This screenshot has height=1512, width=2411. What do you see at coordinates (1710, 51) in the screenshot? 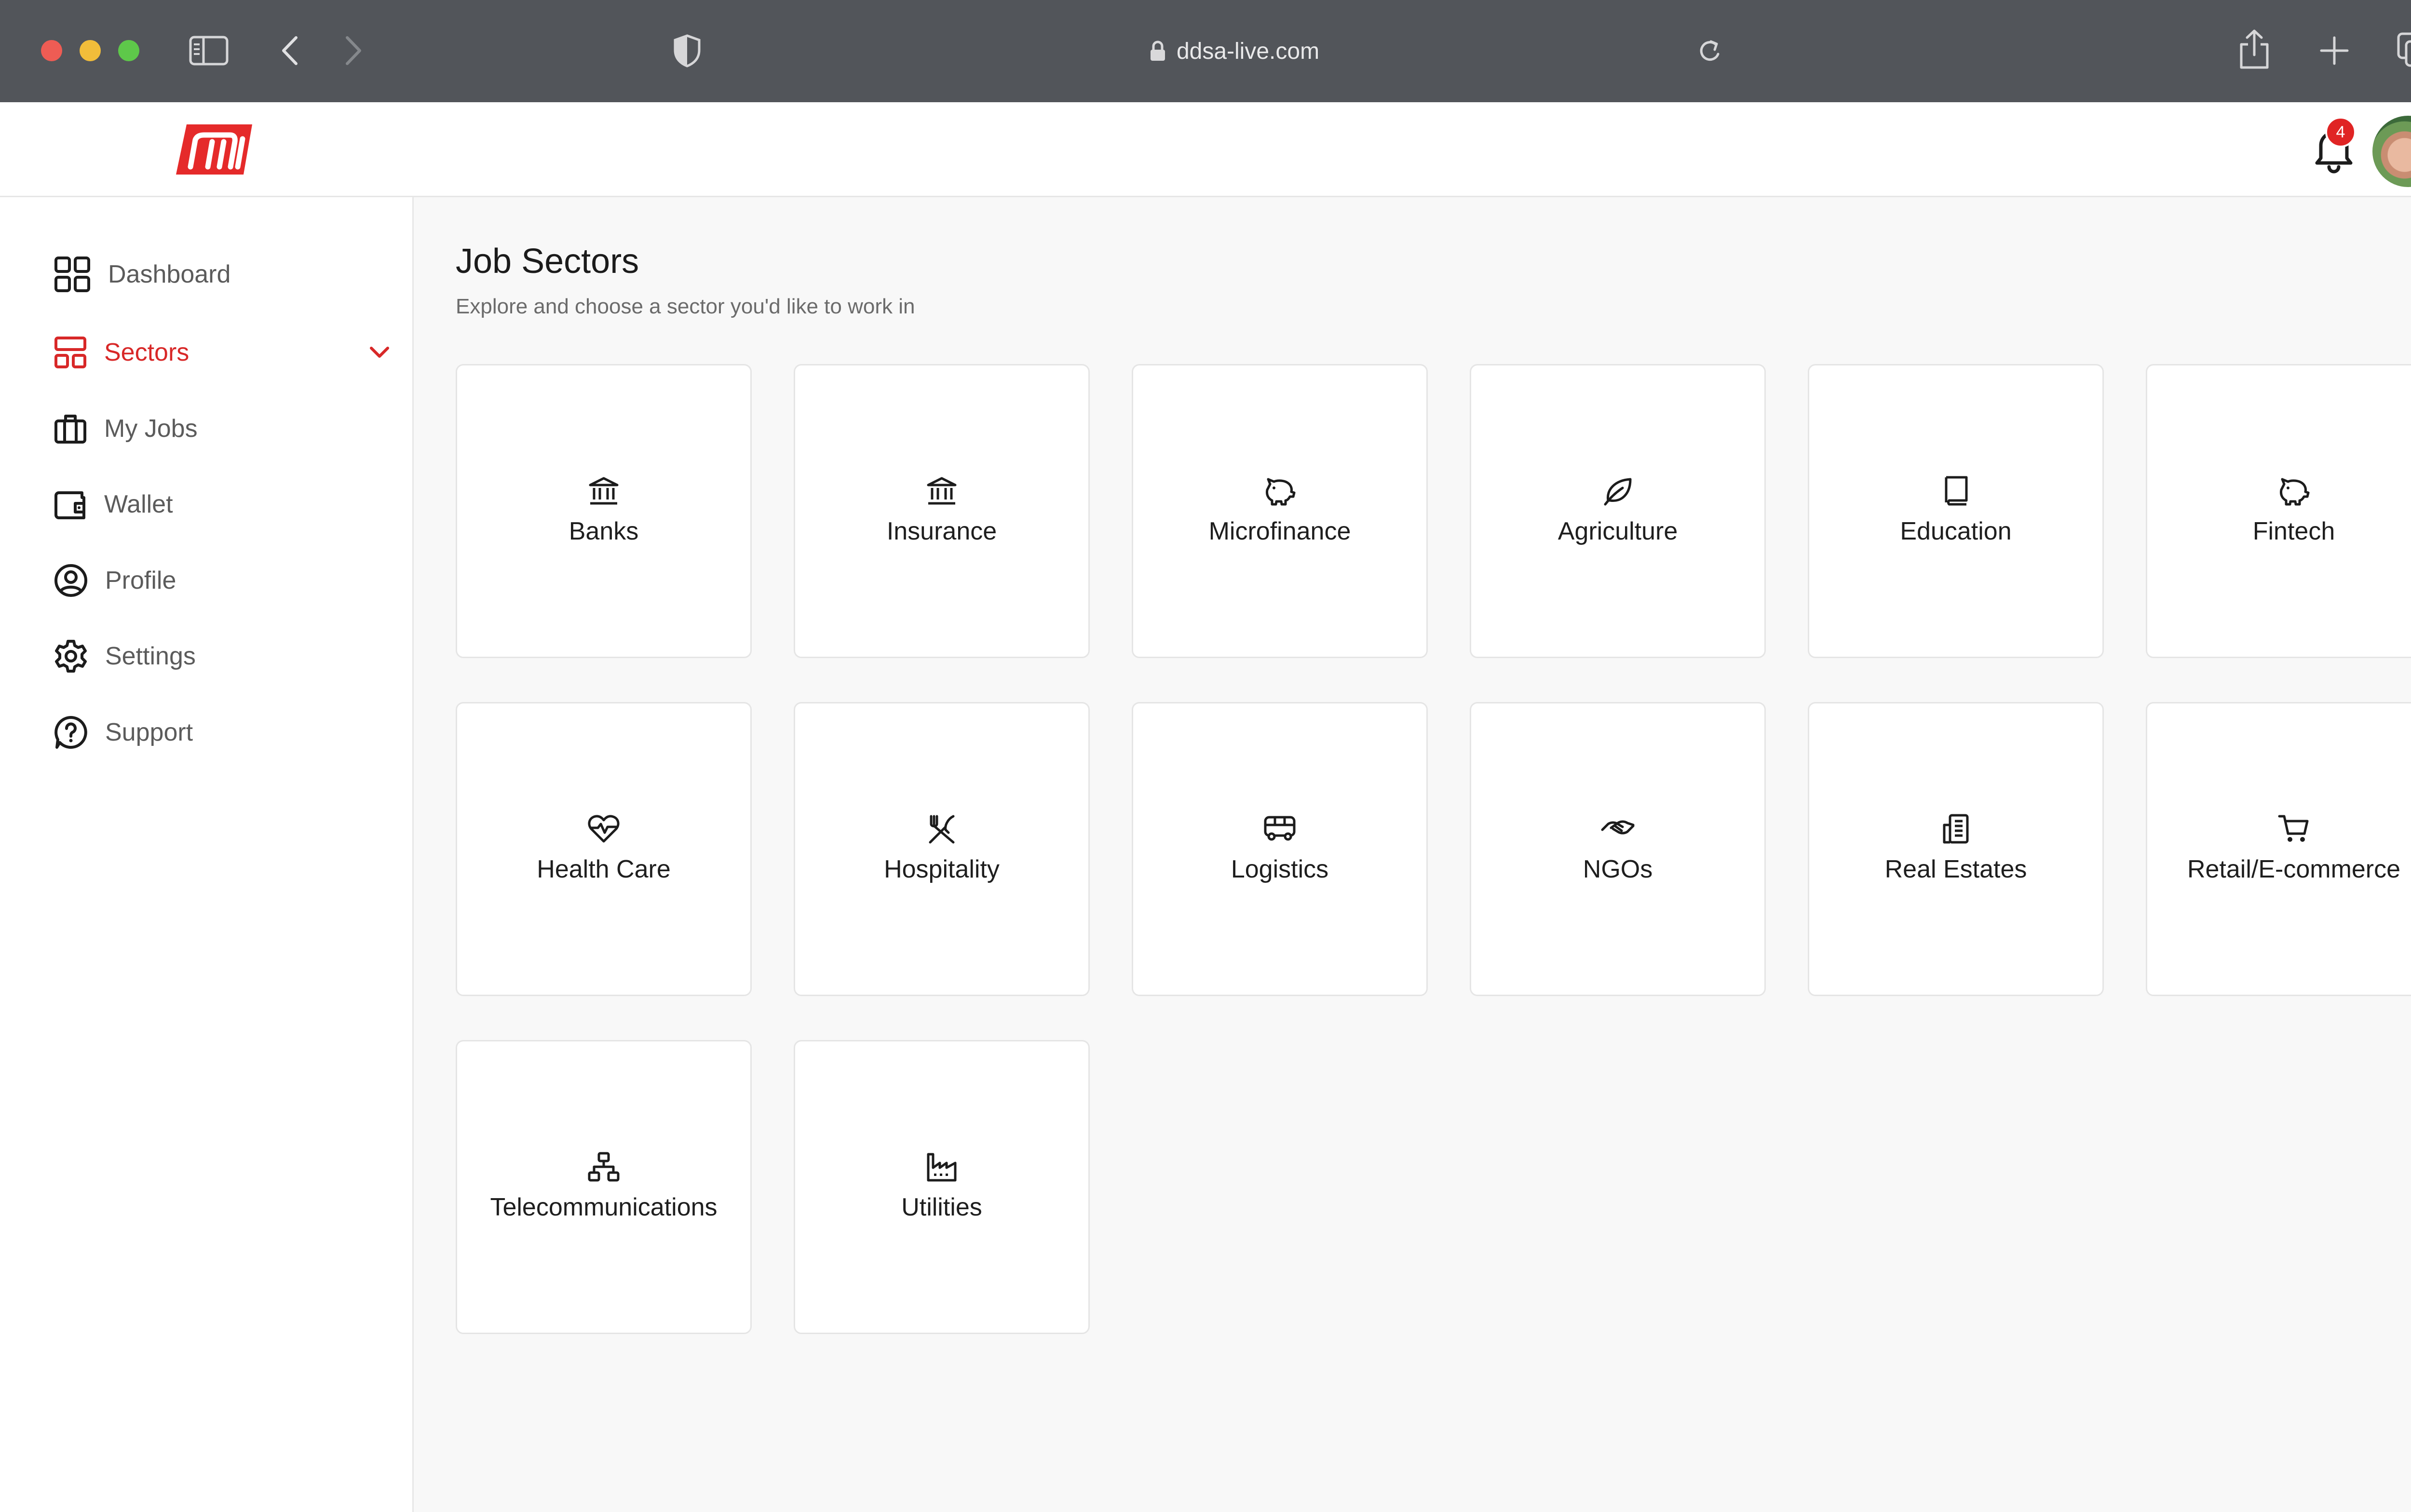
I see `reload-icon` at bounding box center [1710, 51].